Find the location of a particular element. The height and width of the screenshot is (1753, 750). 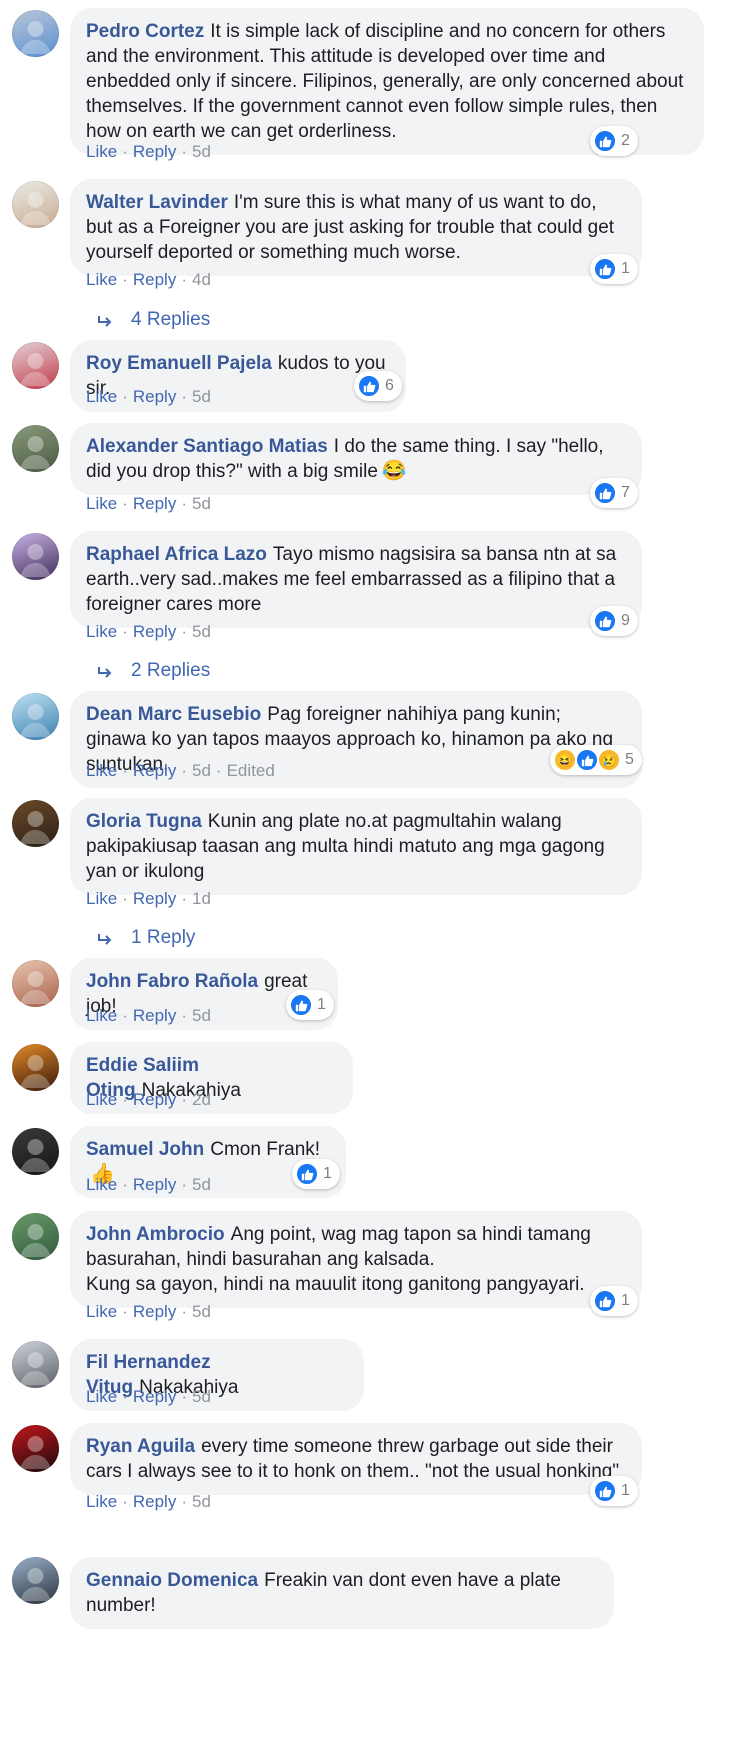

reaction-count: 6 is located at coordinates (389, 385).